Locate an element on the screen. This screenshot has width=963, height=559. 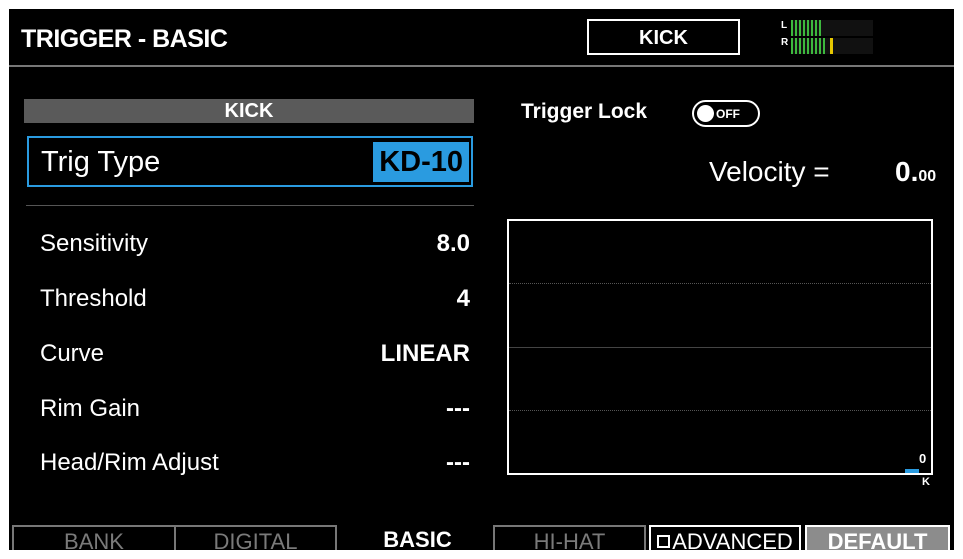
param-name: Head/Rim Adjust is located at coordinates (129, 462).